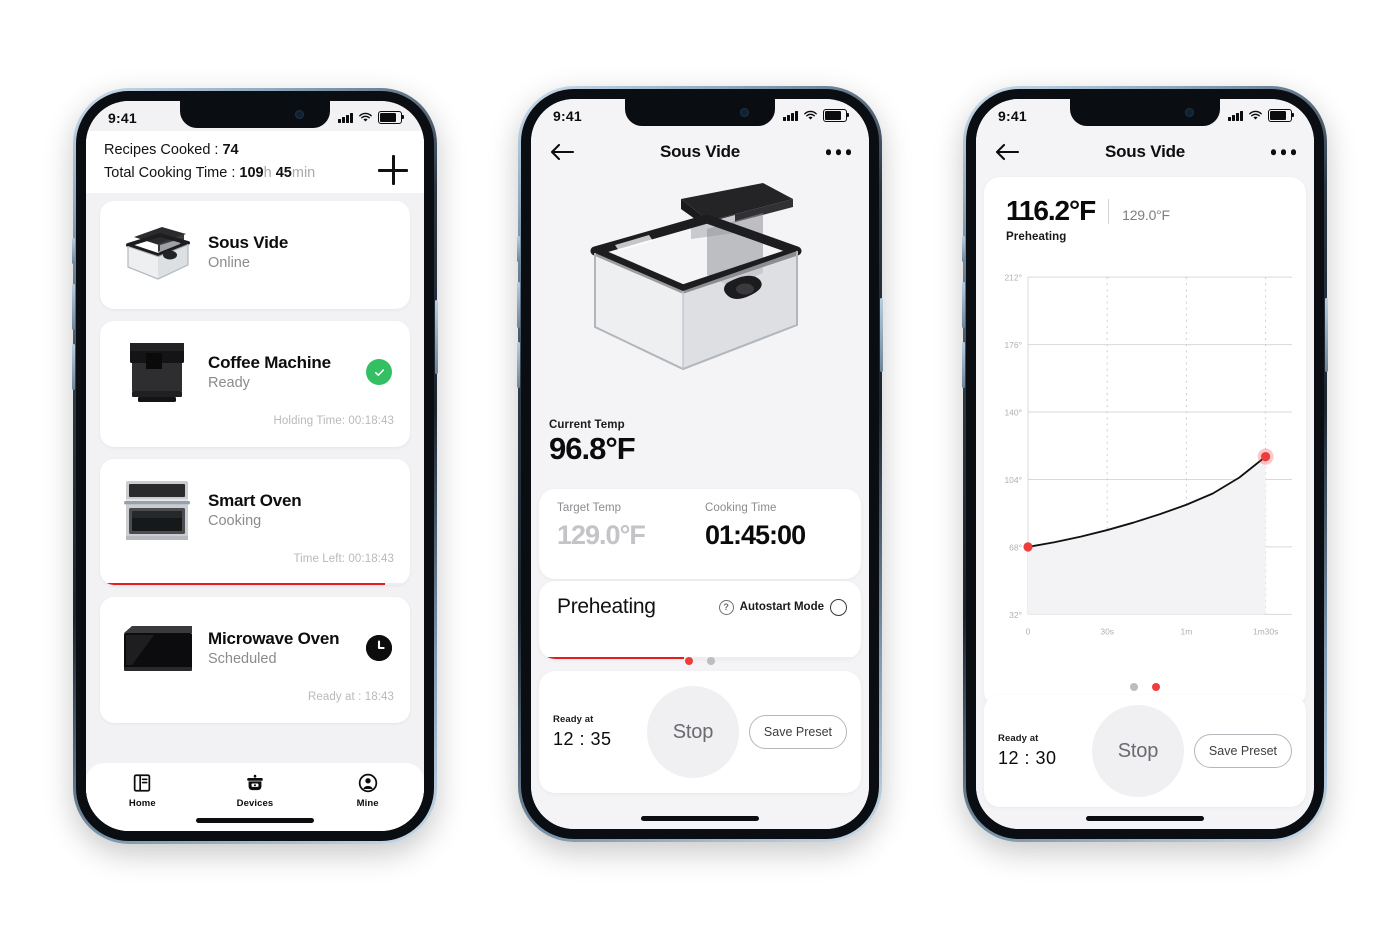  I want to click on target-temp-field: Target Temp 129.0°F, so click(626, 526).